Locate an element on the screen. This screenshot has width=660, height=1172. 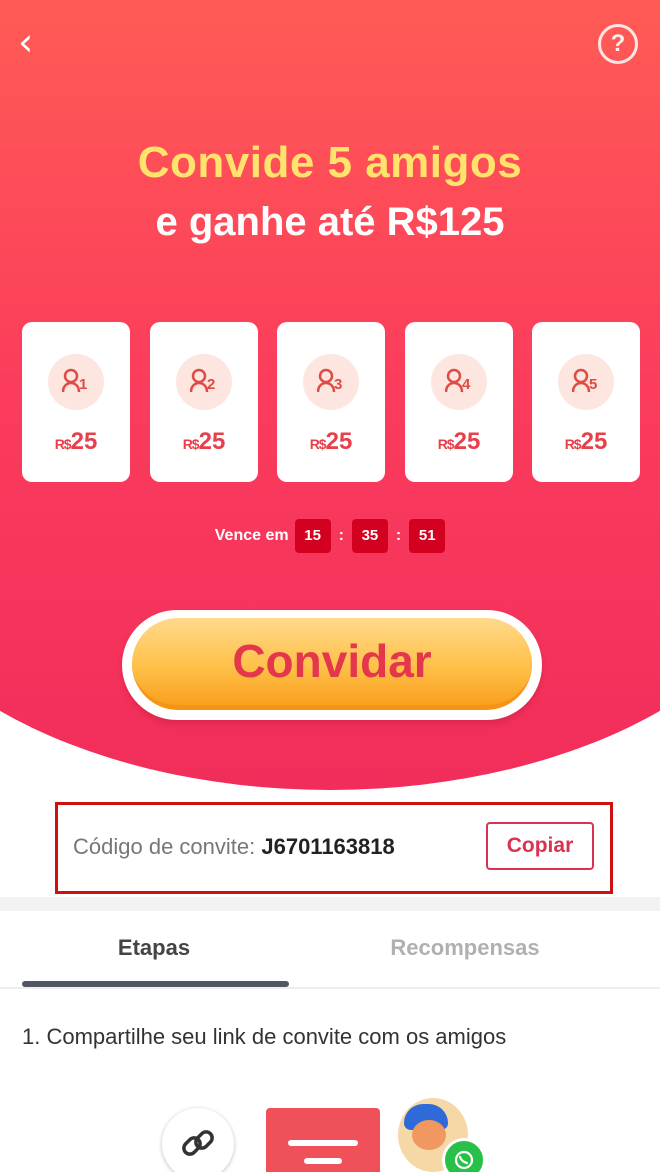
tab-bar: Etapas Recompensas is located at coordinates (330, 950).